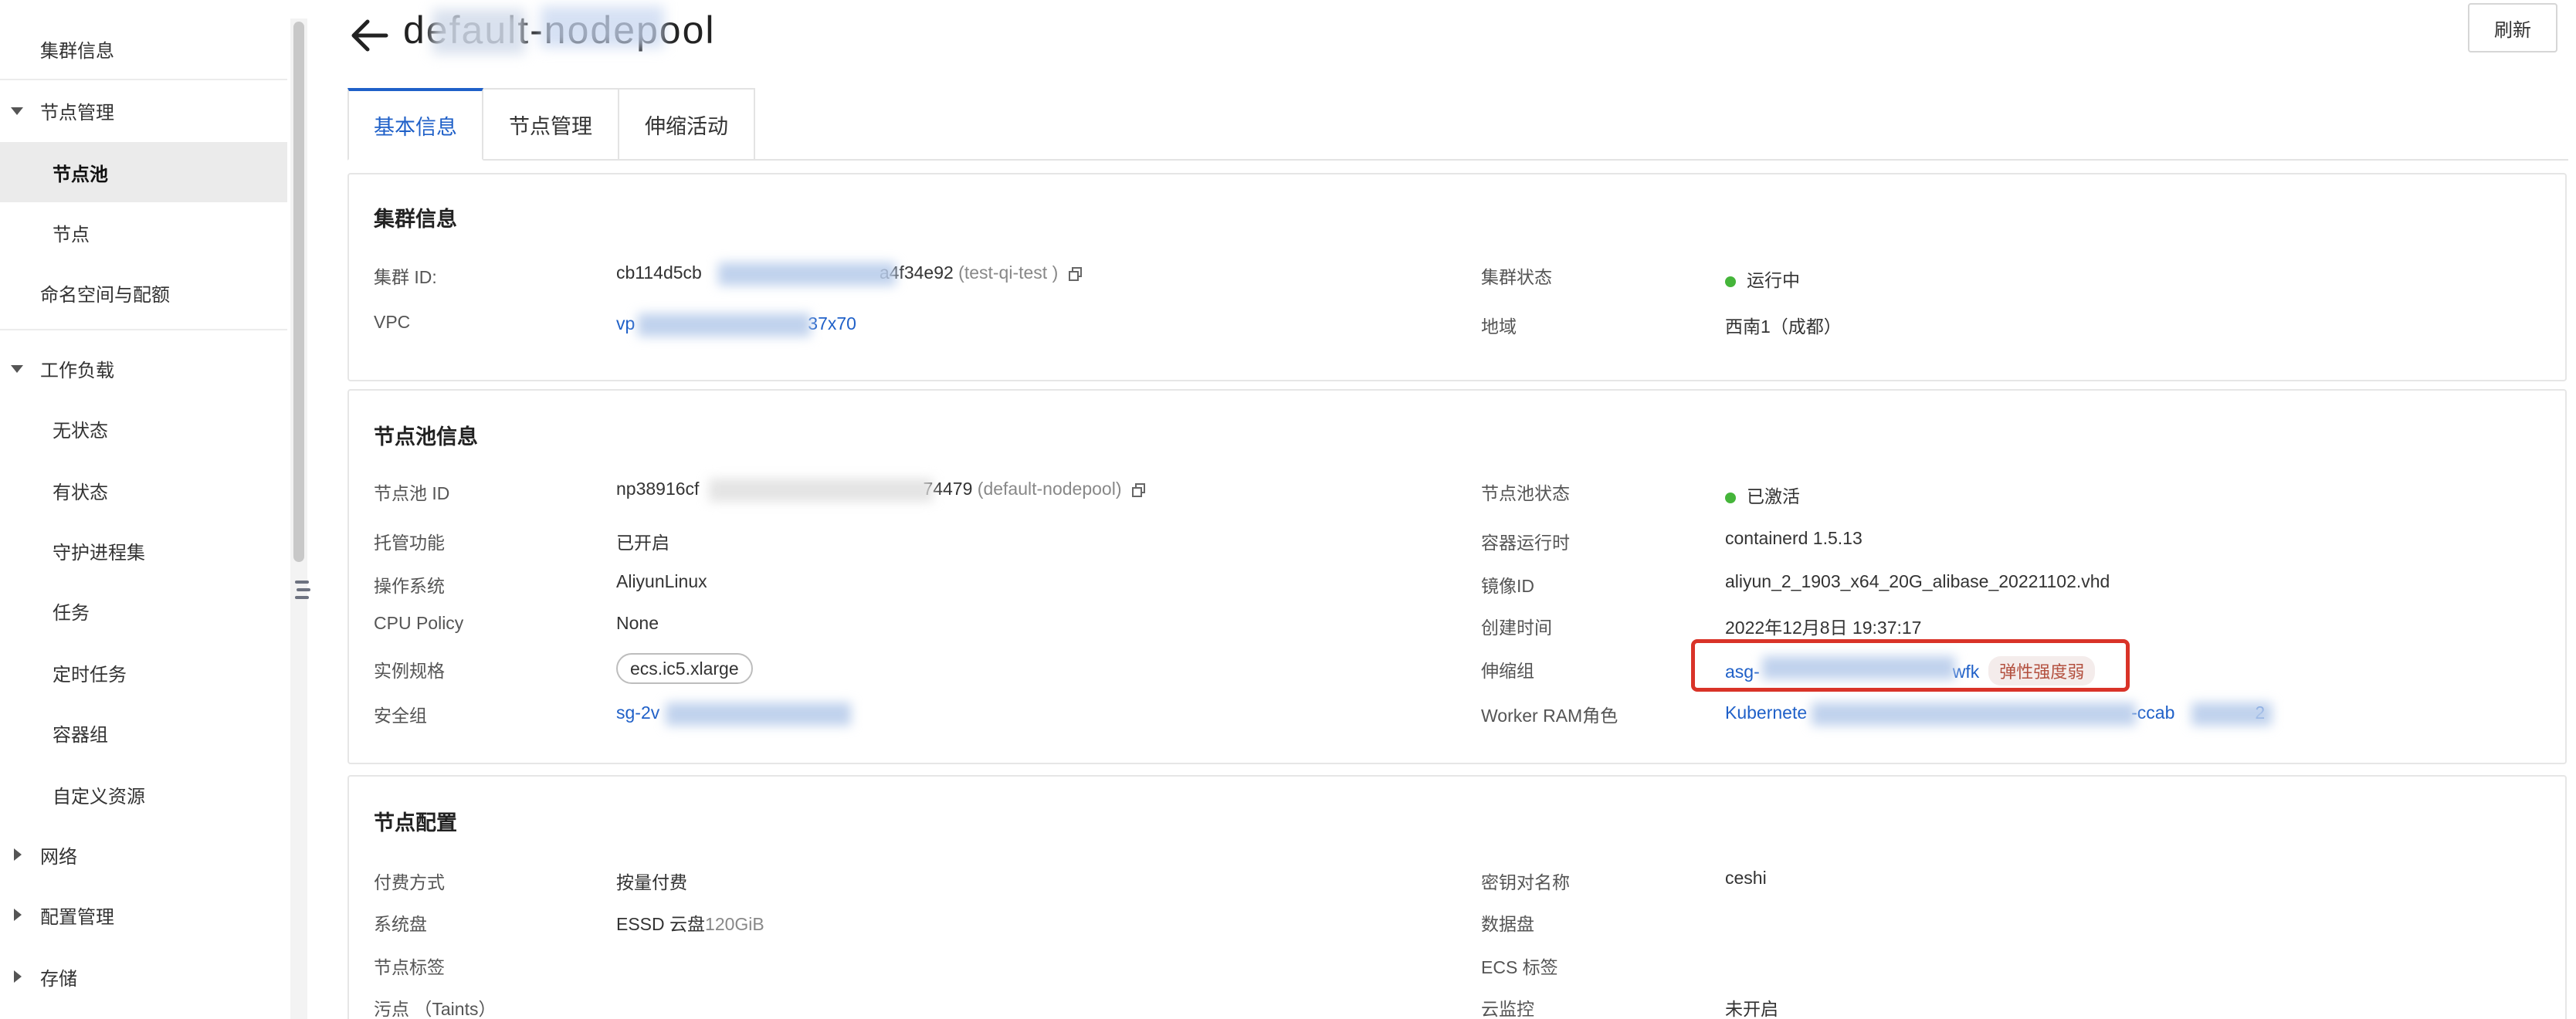  What do you see at coordinates (1499, 327) in the screenshot?
I see `region-label: 地域` at bounding box center [1499, 327].